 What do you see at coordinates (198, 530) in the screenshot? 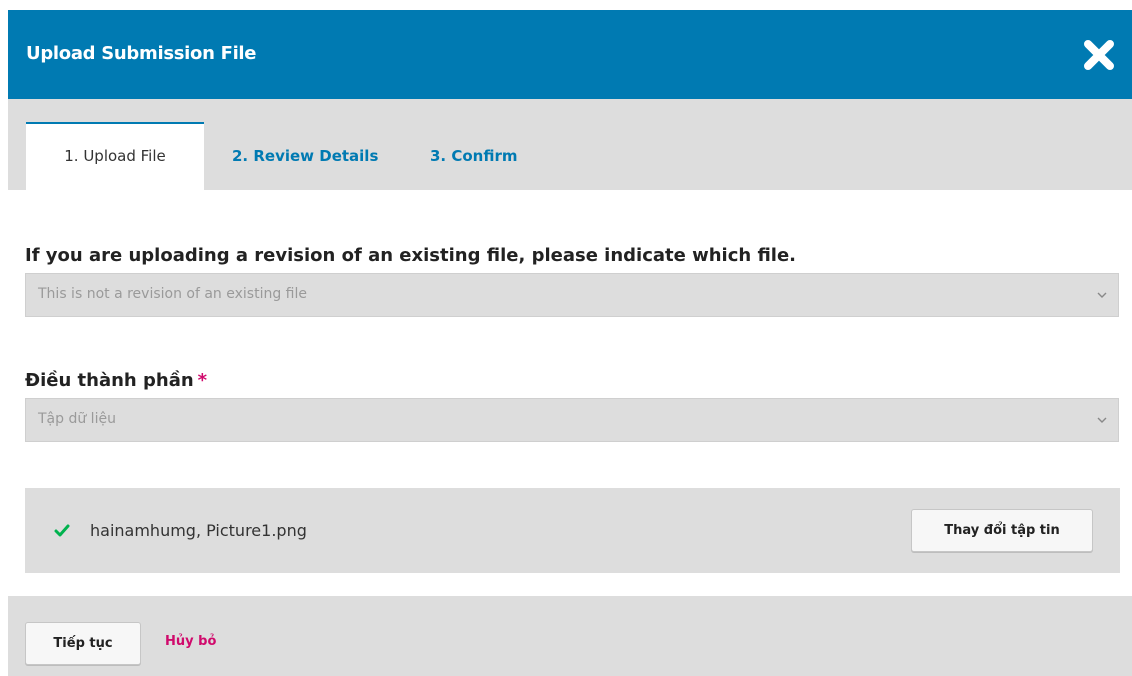
I see `uploaded-file-name: hainamhumg, Picture1.png` at bounding box center [198, 530].